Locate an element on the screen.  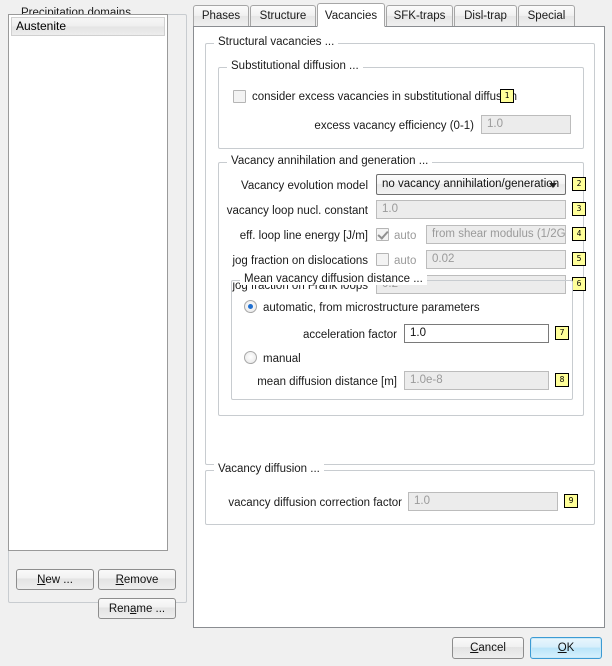
vacancy-evolution-model-label: Vacancy evolution model is located at coordinates (304, 186).